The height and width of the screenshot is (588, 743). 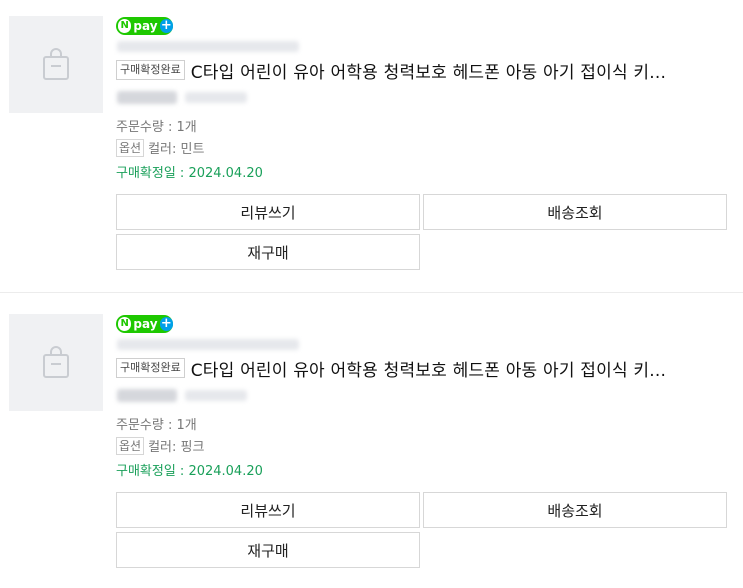 What do you see at coordinates (371, 292) in the screenshot?
I see `order-divider` at bounding box center [371, 292].